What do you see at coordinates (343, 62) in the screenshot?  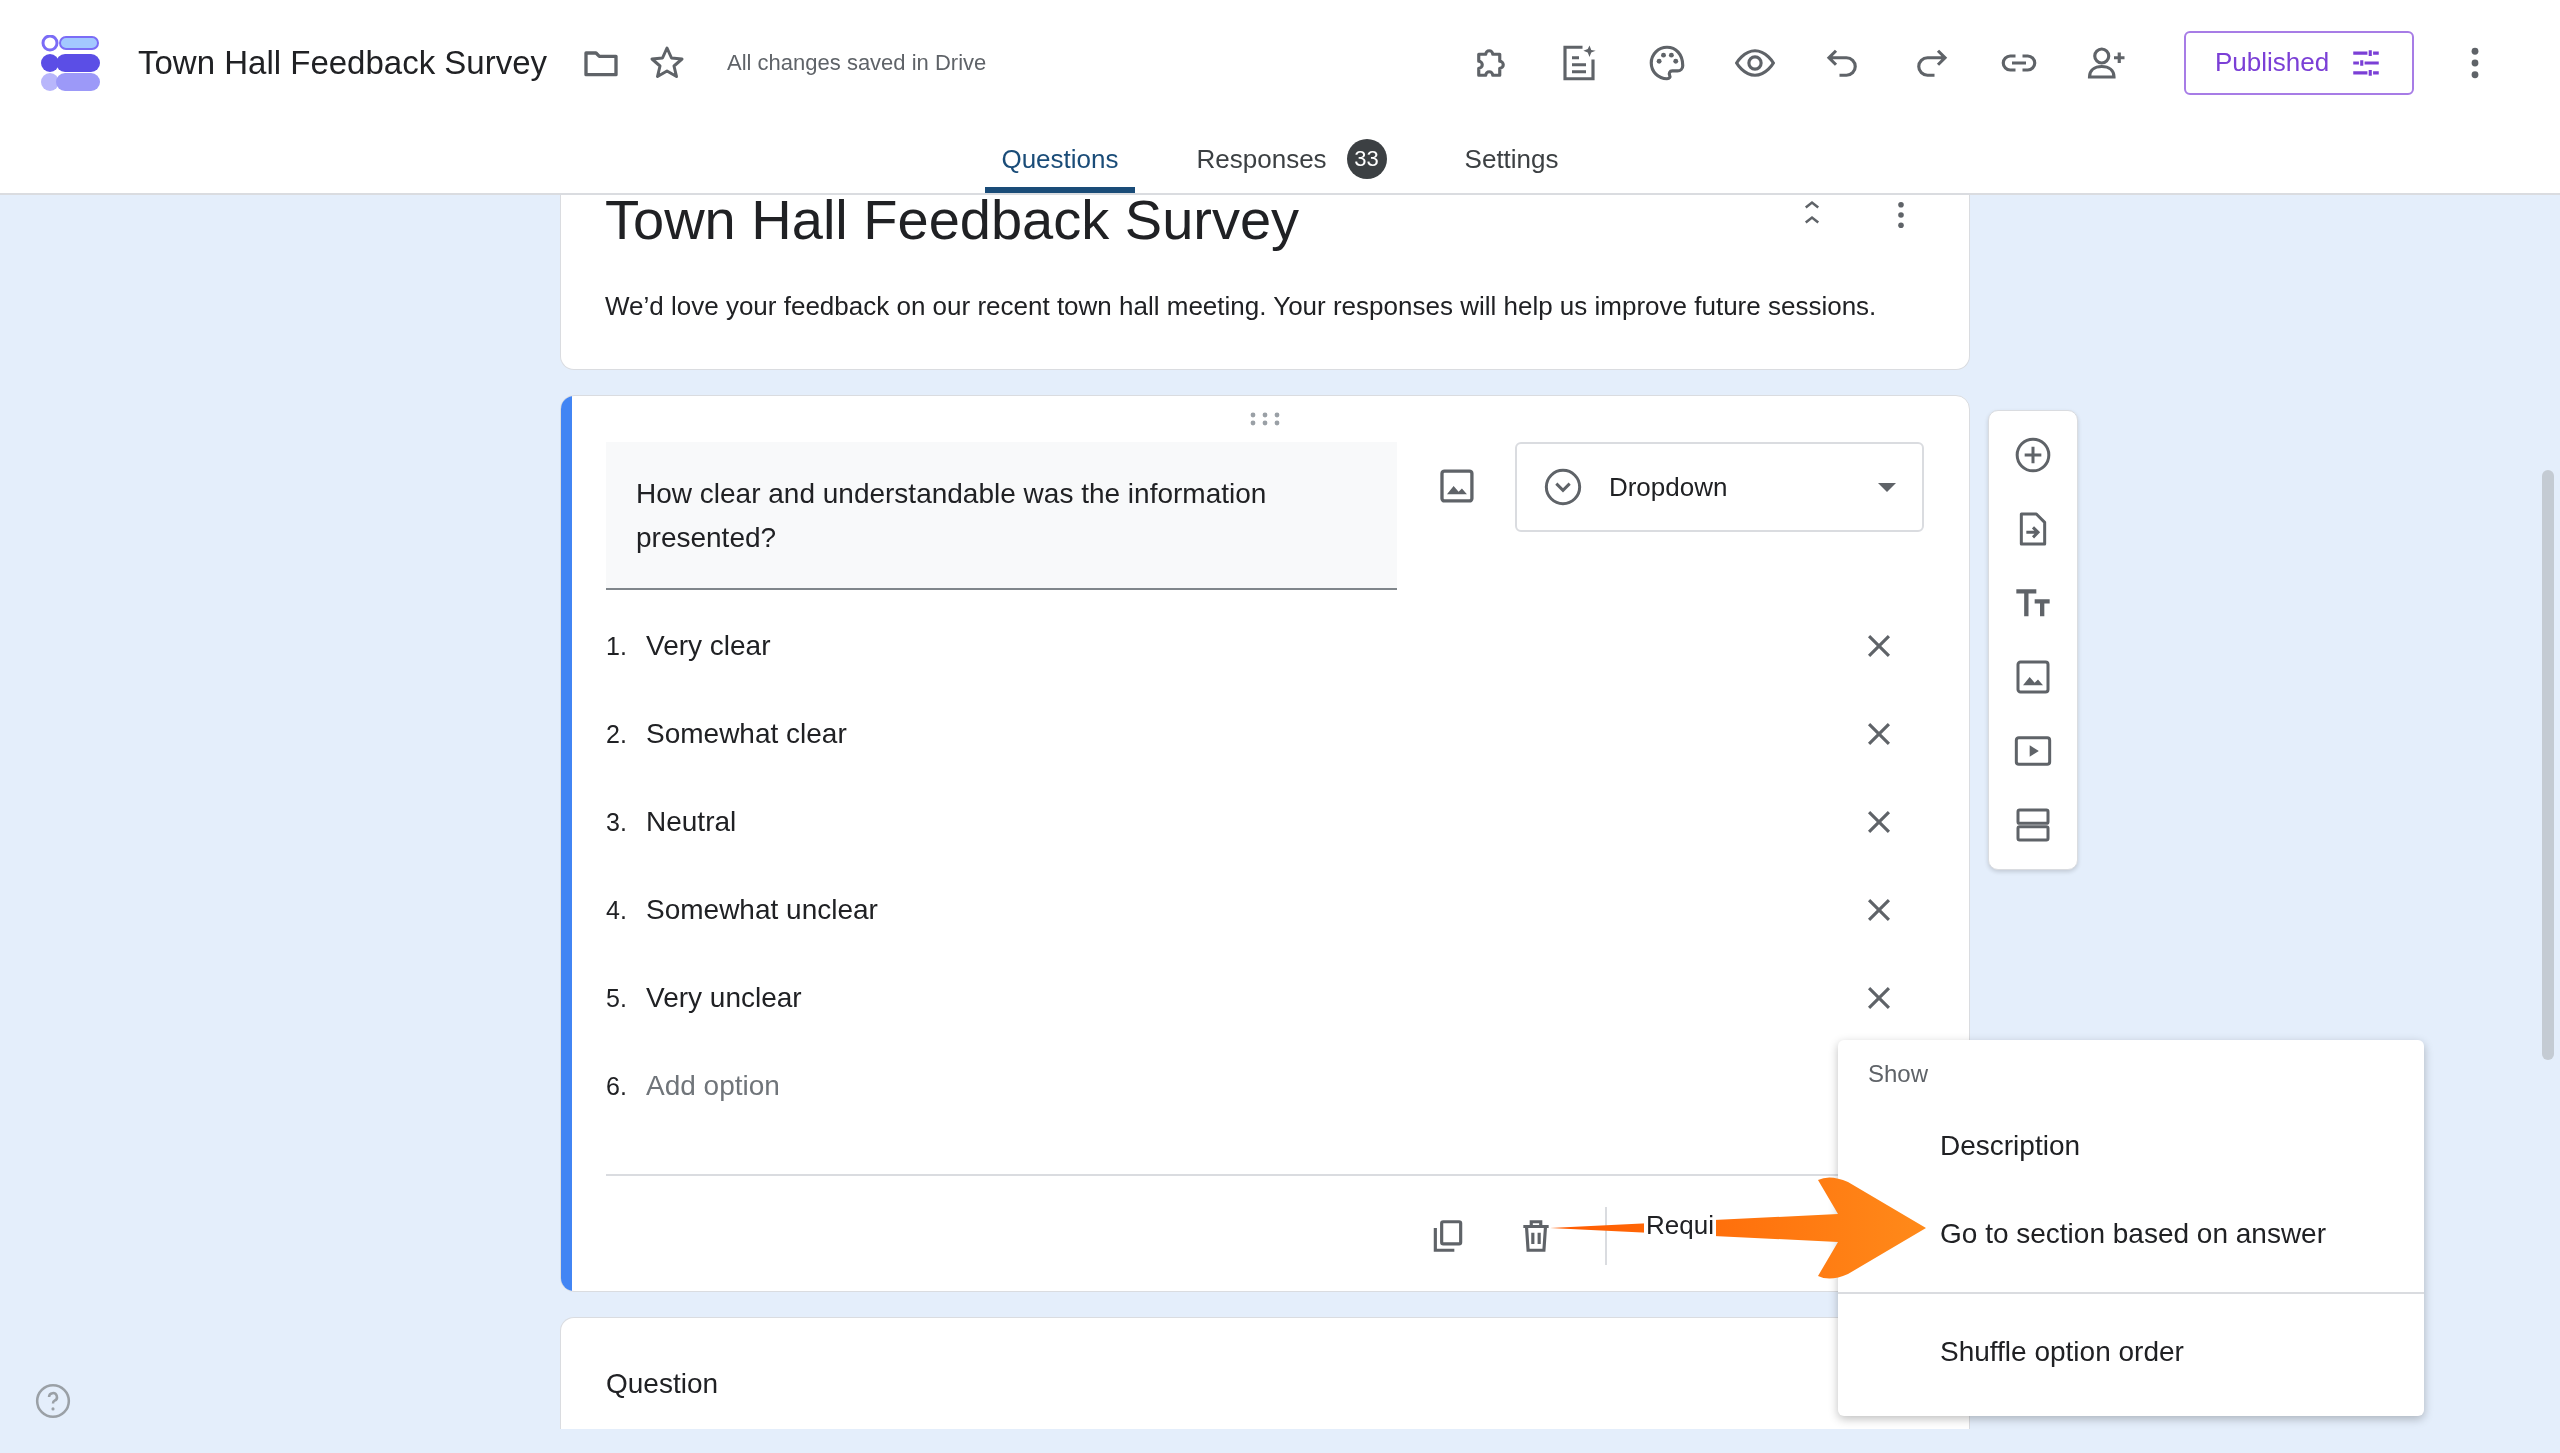 I see `document-title: Town Hall Feedback Survey` at bounding box center [343, 62].